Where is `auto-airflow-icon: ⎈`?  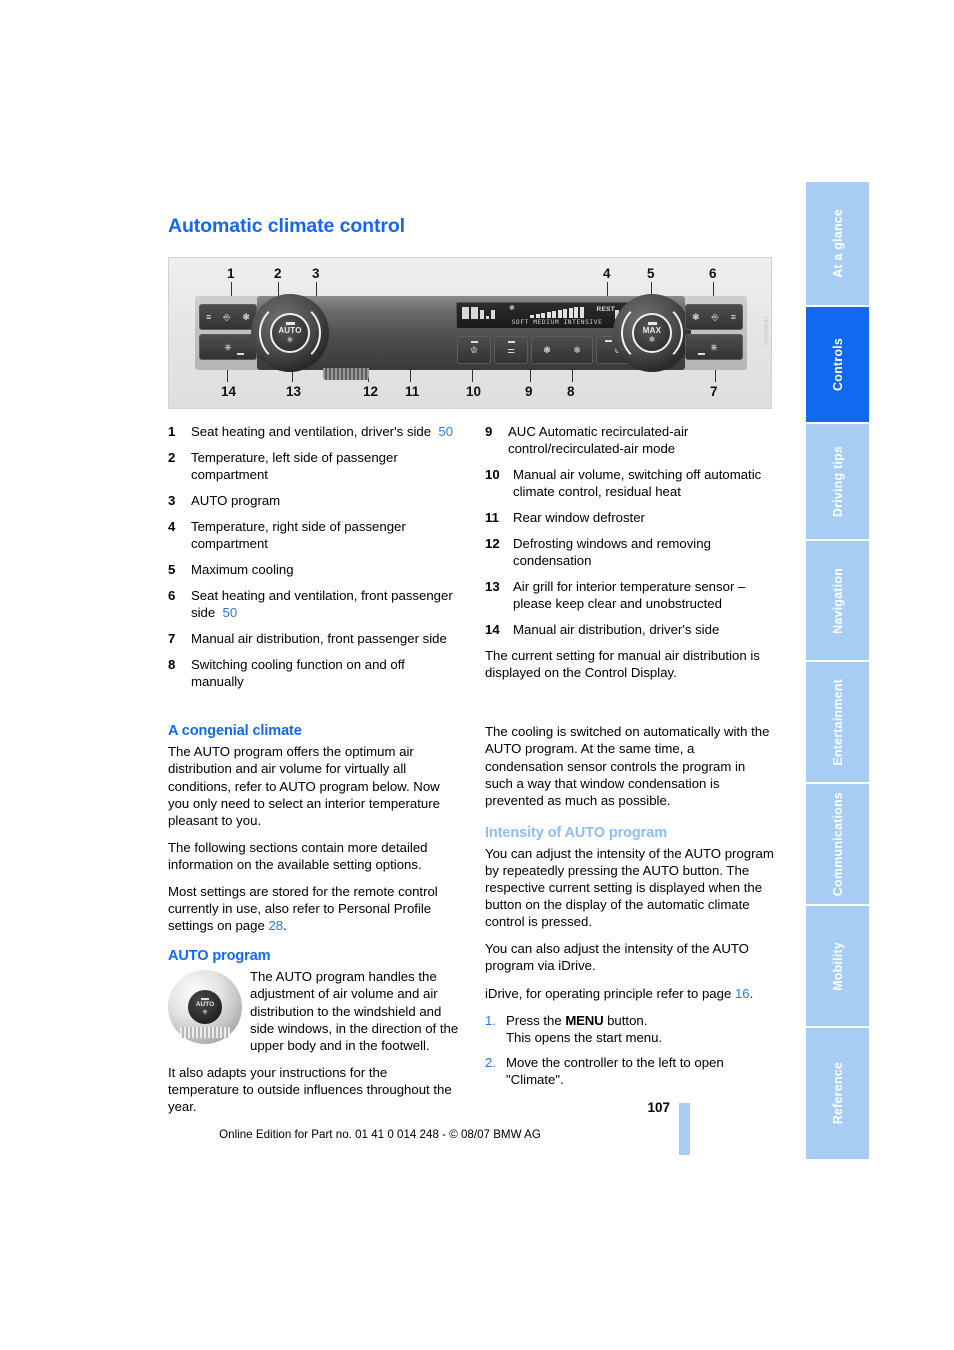
auto-airflow-icon: ⎈ is located at coordinates (205, 1012).